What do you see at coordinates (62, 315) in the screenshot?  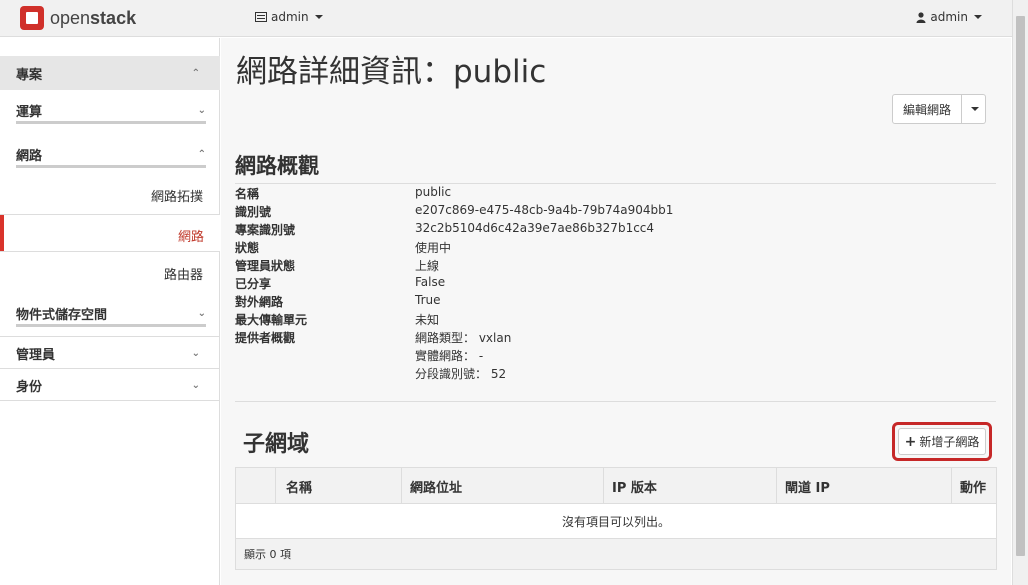 I see `sidebar-group-label: 物件式儲存空間` at bounding box center [62, 315].